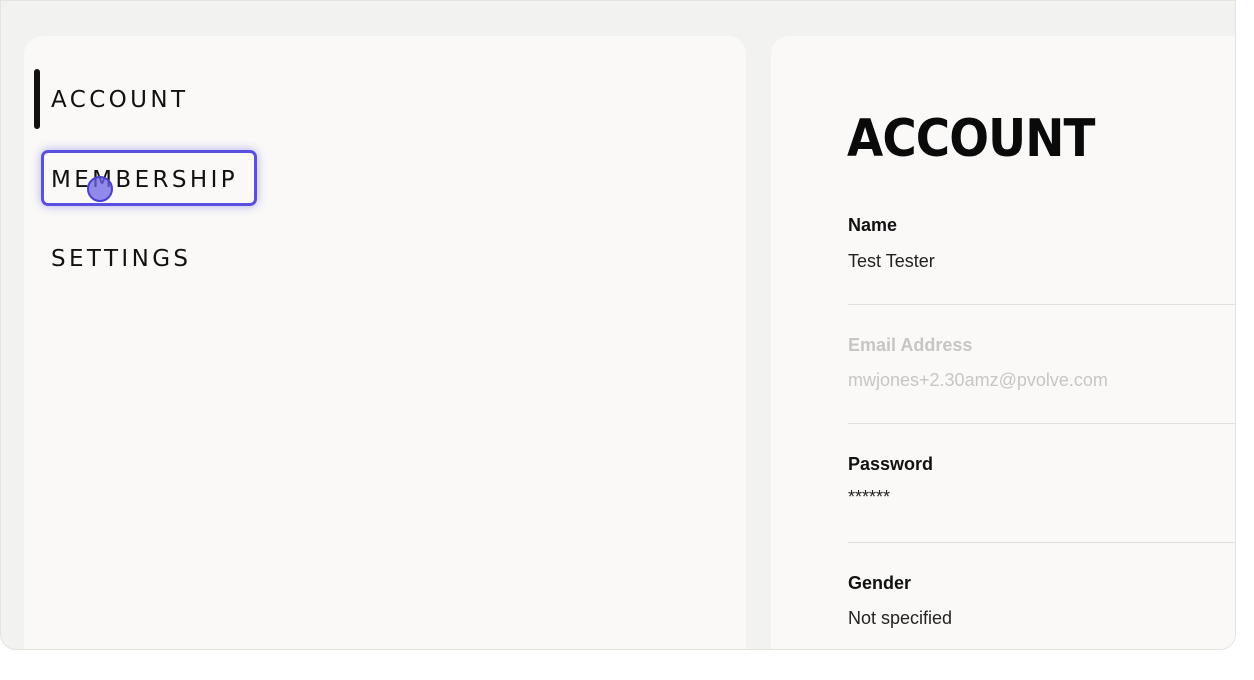 The image size is (1254, 680). What do you see at coordinates (891, 261) in the screenshot?
I see `name-value: Test Tester` at bounding box center [891, 261].